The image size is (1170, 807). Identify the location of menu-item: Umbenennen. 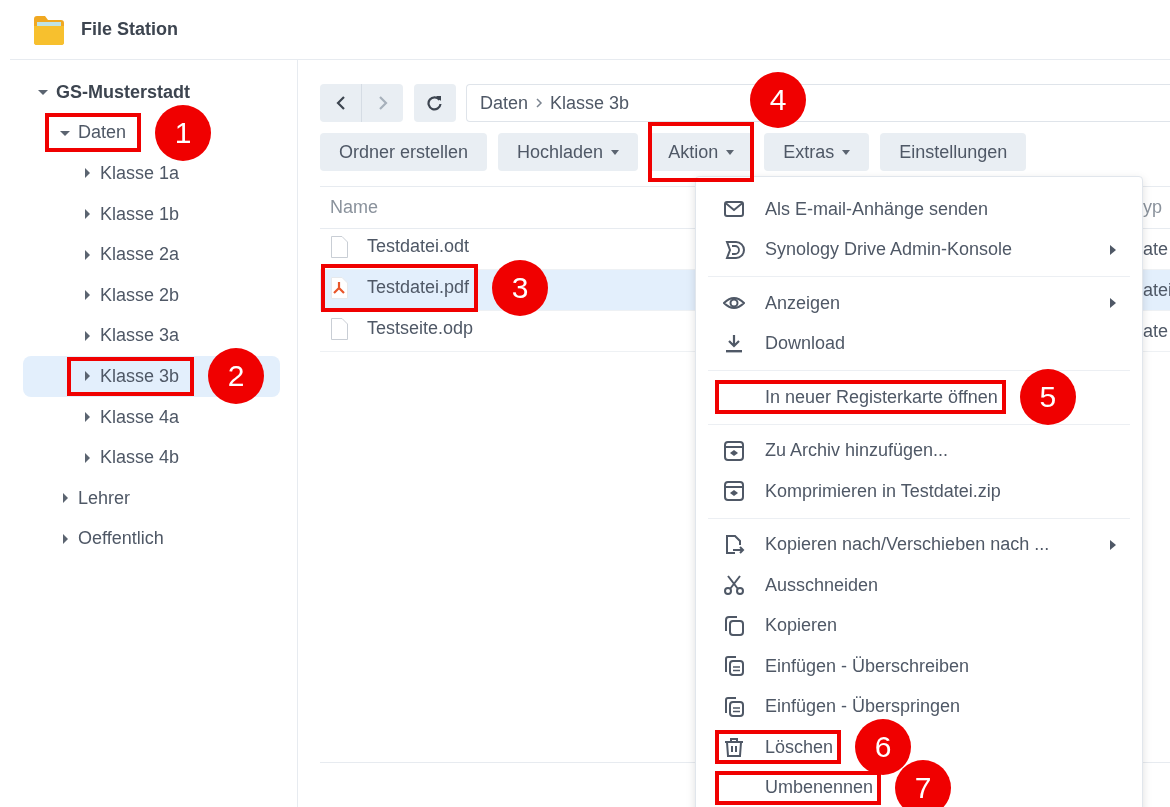
(798, 787).